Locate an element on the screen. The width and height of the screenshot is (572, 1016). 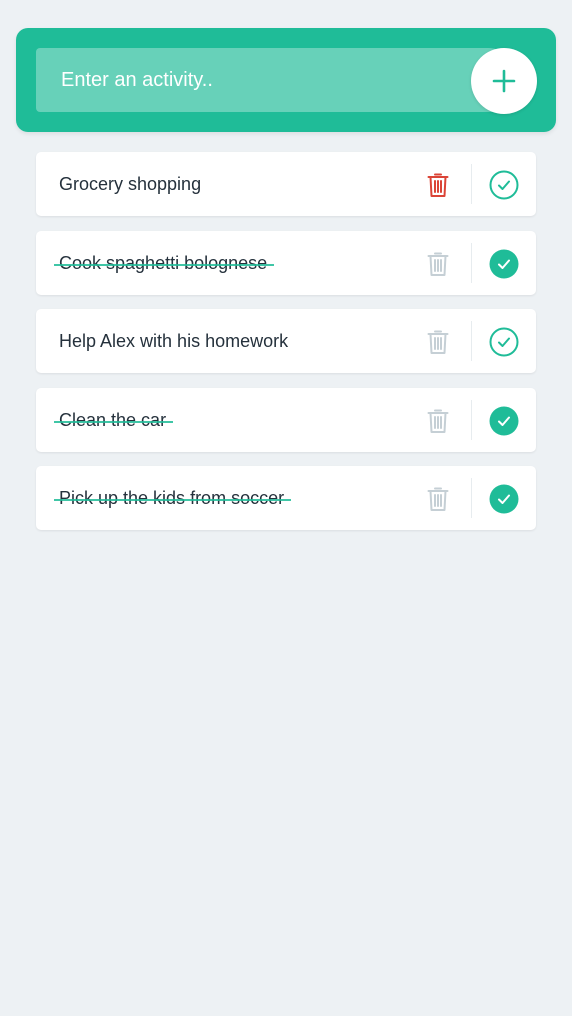
todo-item: Pick up the kids from soccer is located at coordinates (286, 498).